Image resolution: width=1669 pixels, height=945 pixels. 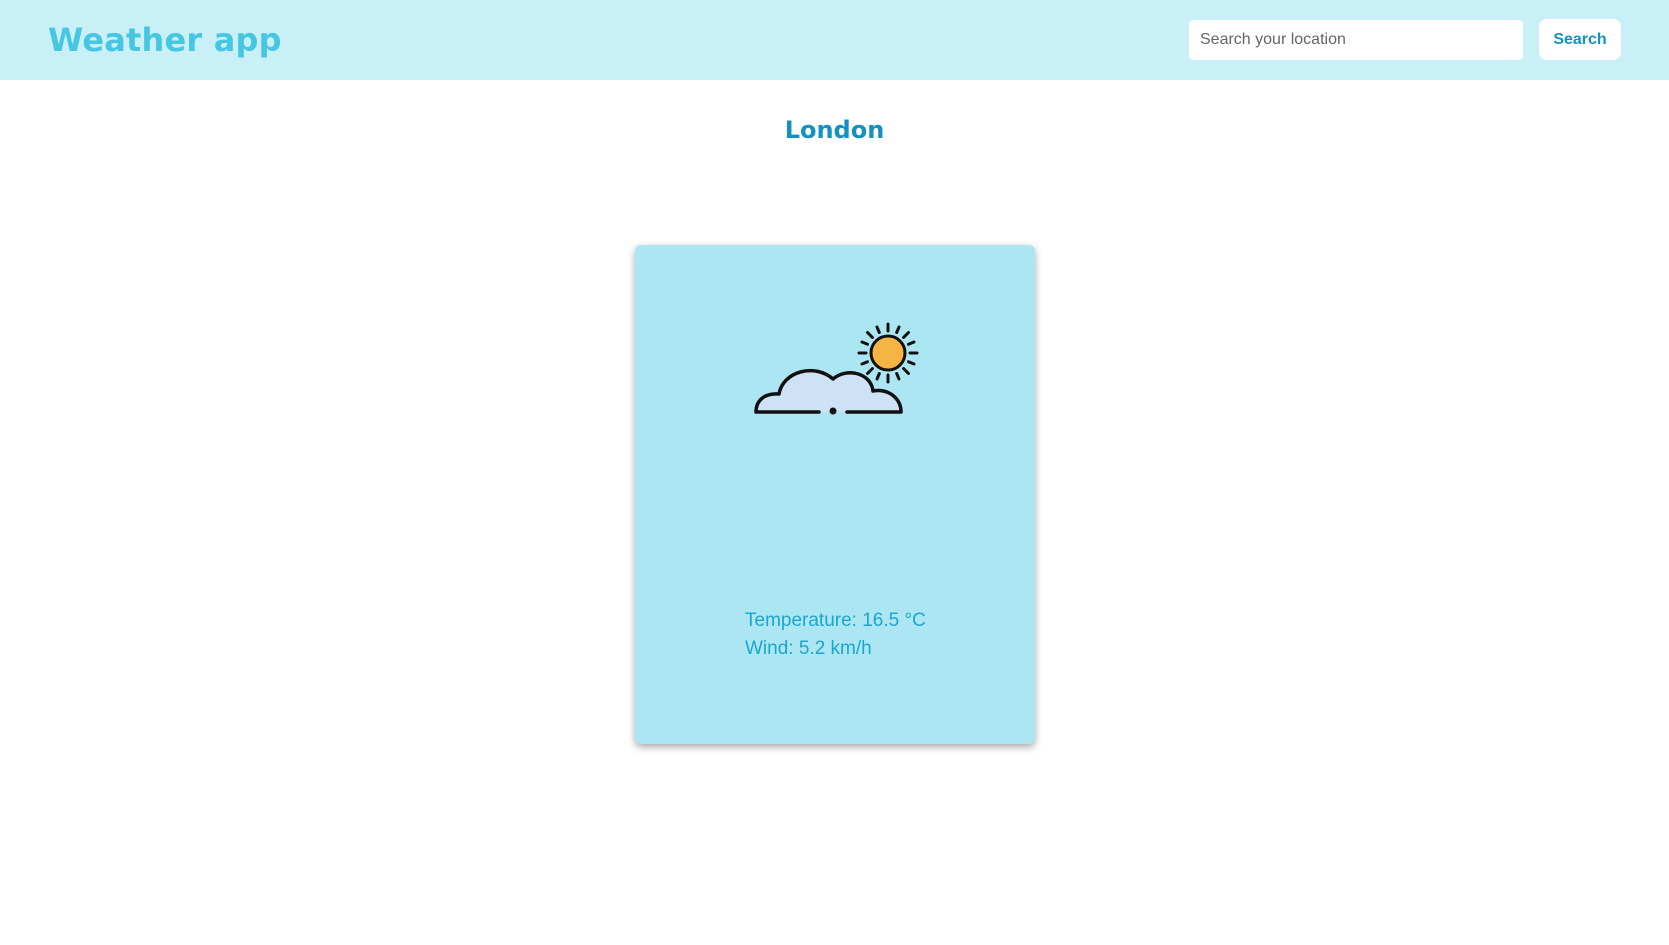 I want to click on city-name: London, so click(x=834, y=130).